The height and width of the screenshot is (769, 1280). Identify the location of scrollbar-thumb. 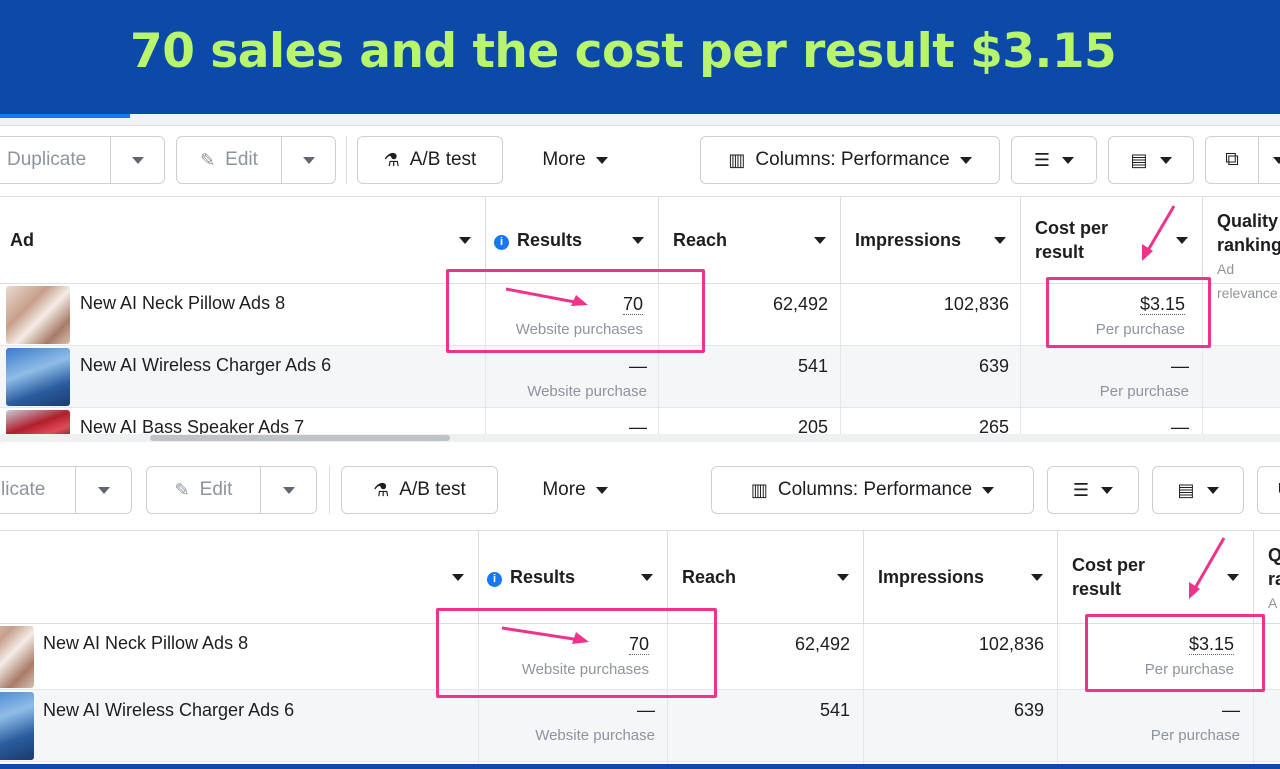
(300, 438).